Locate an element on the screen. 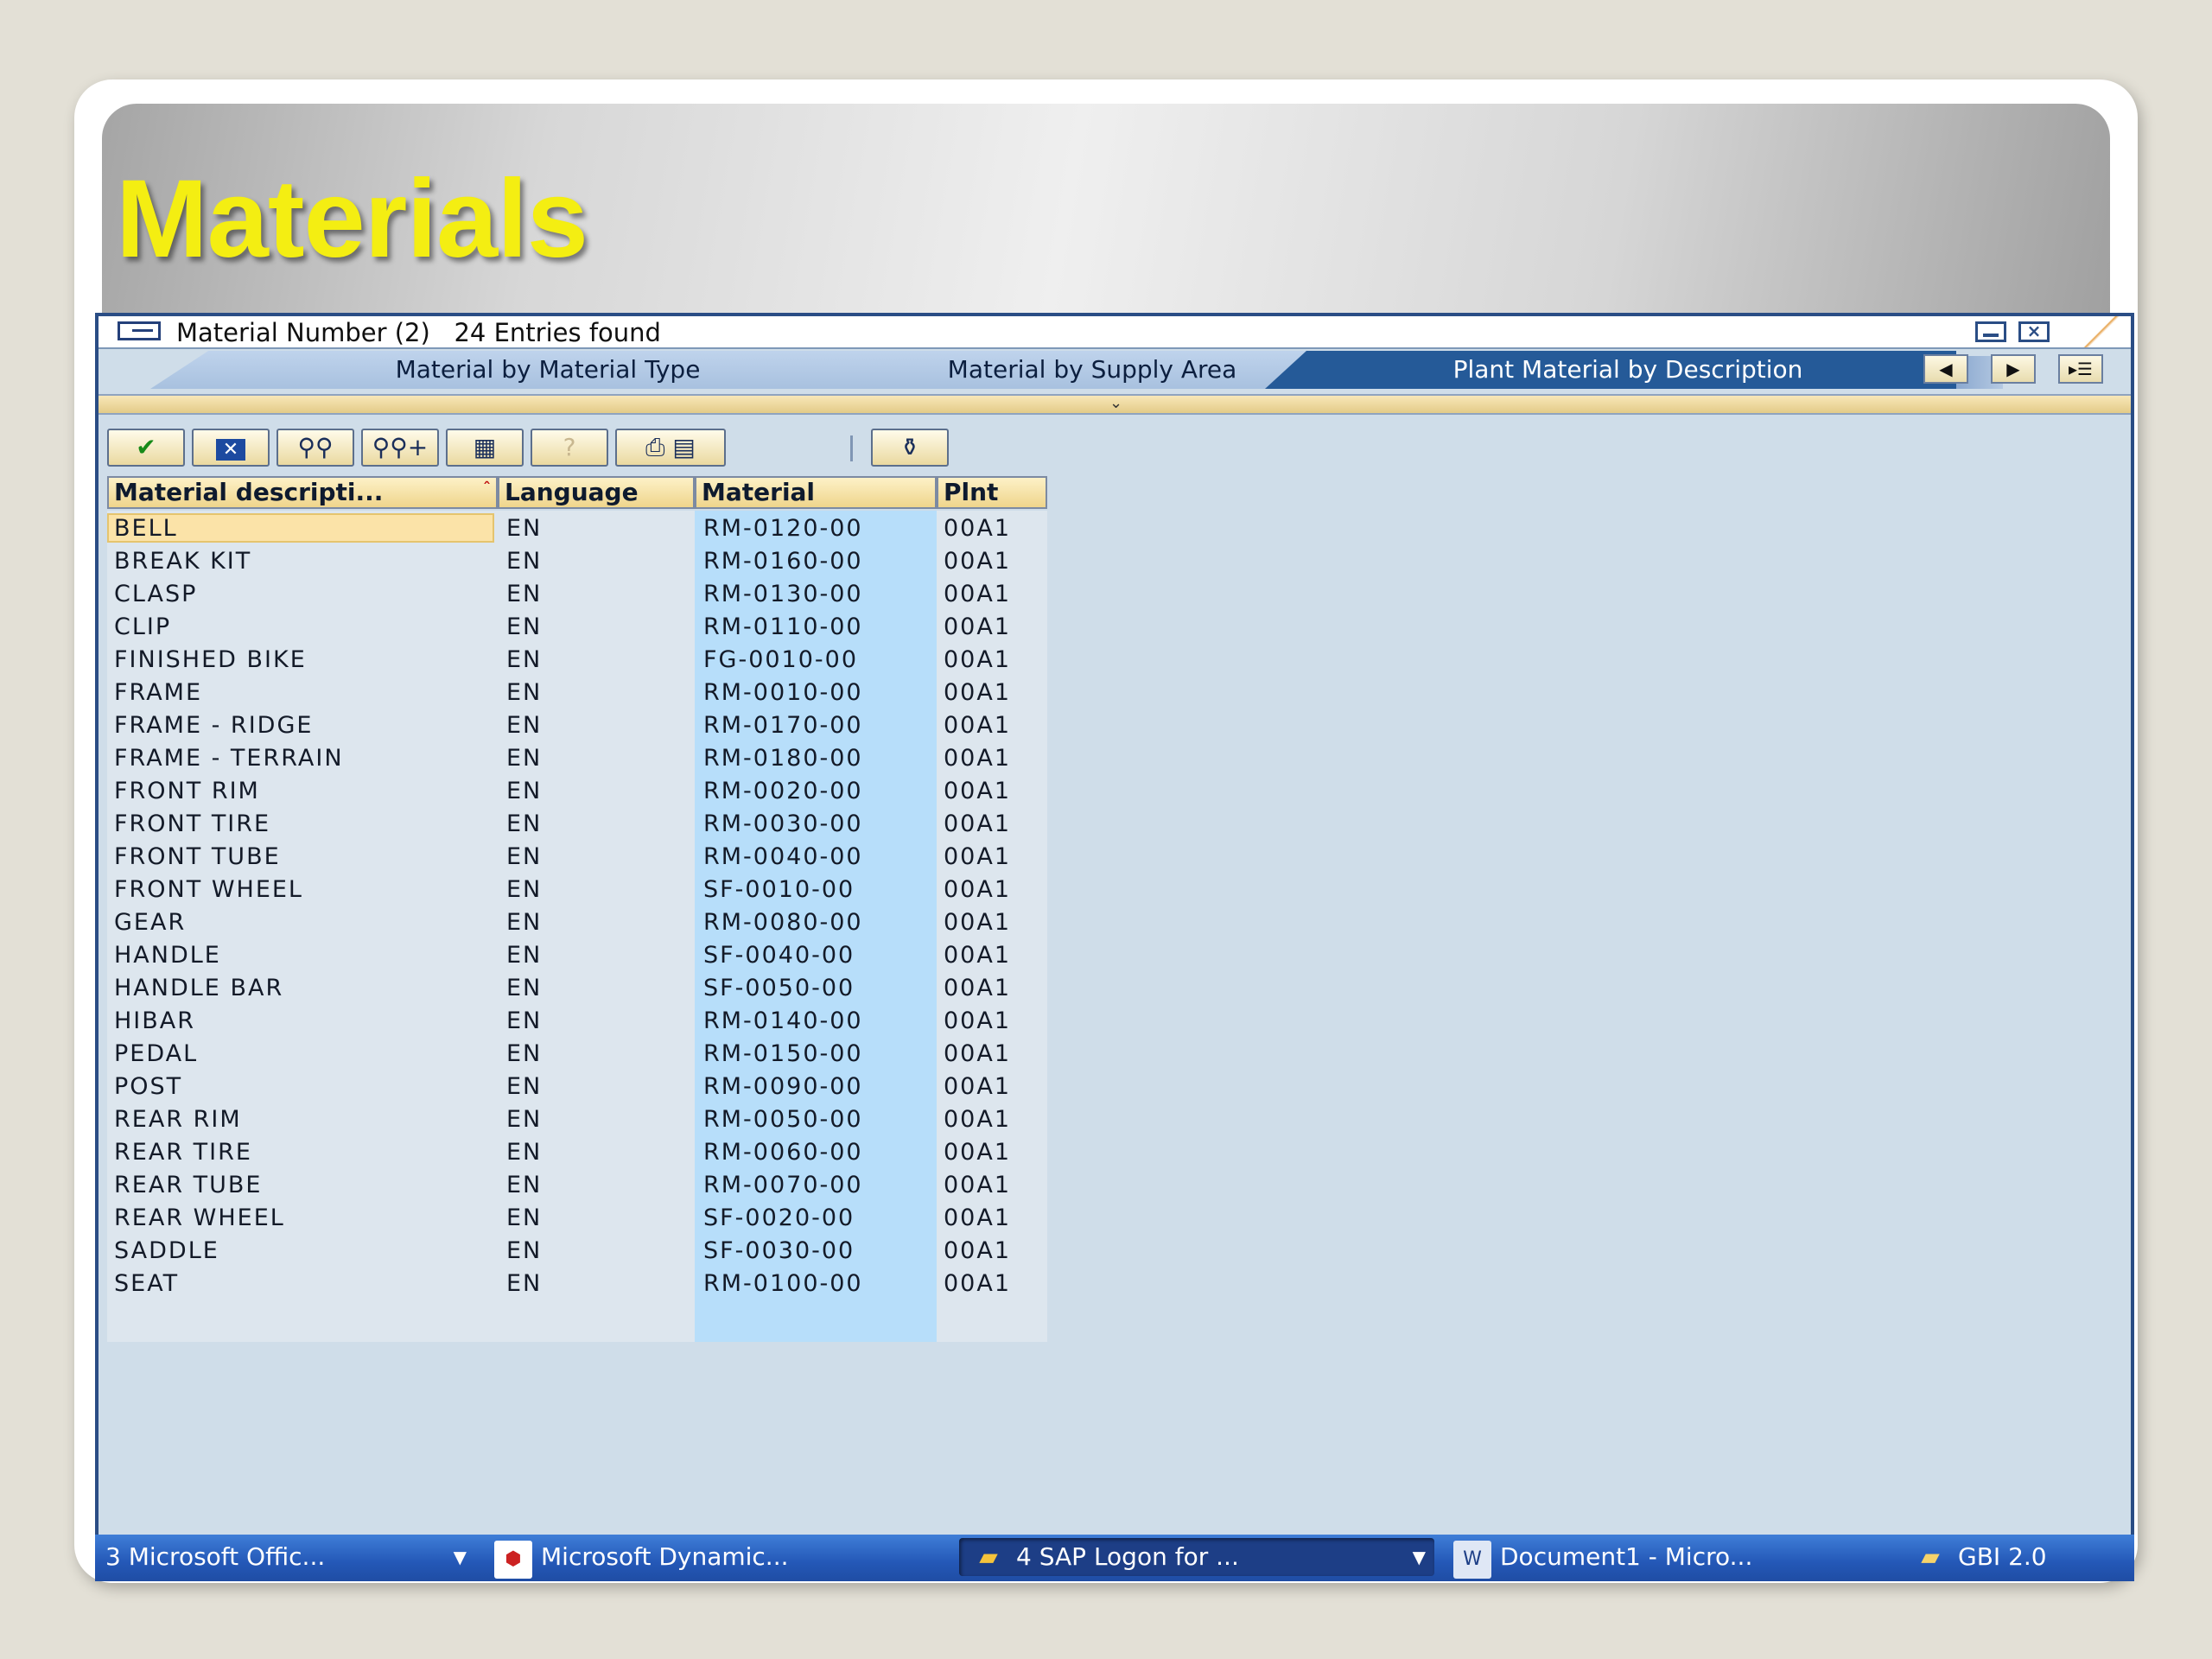  dialog-title: Material Number (2) 24 Entries found is located at coordinates (418, 332).